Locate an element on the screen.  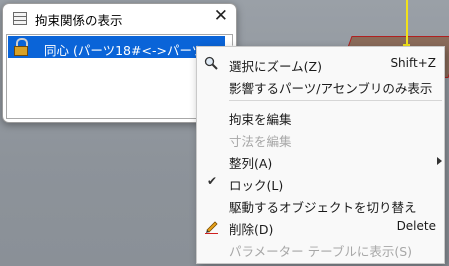
menu-separator is located at coordinates (335, 100).